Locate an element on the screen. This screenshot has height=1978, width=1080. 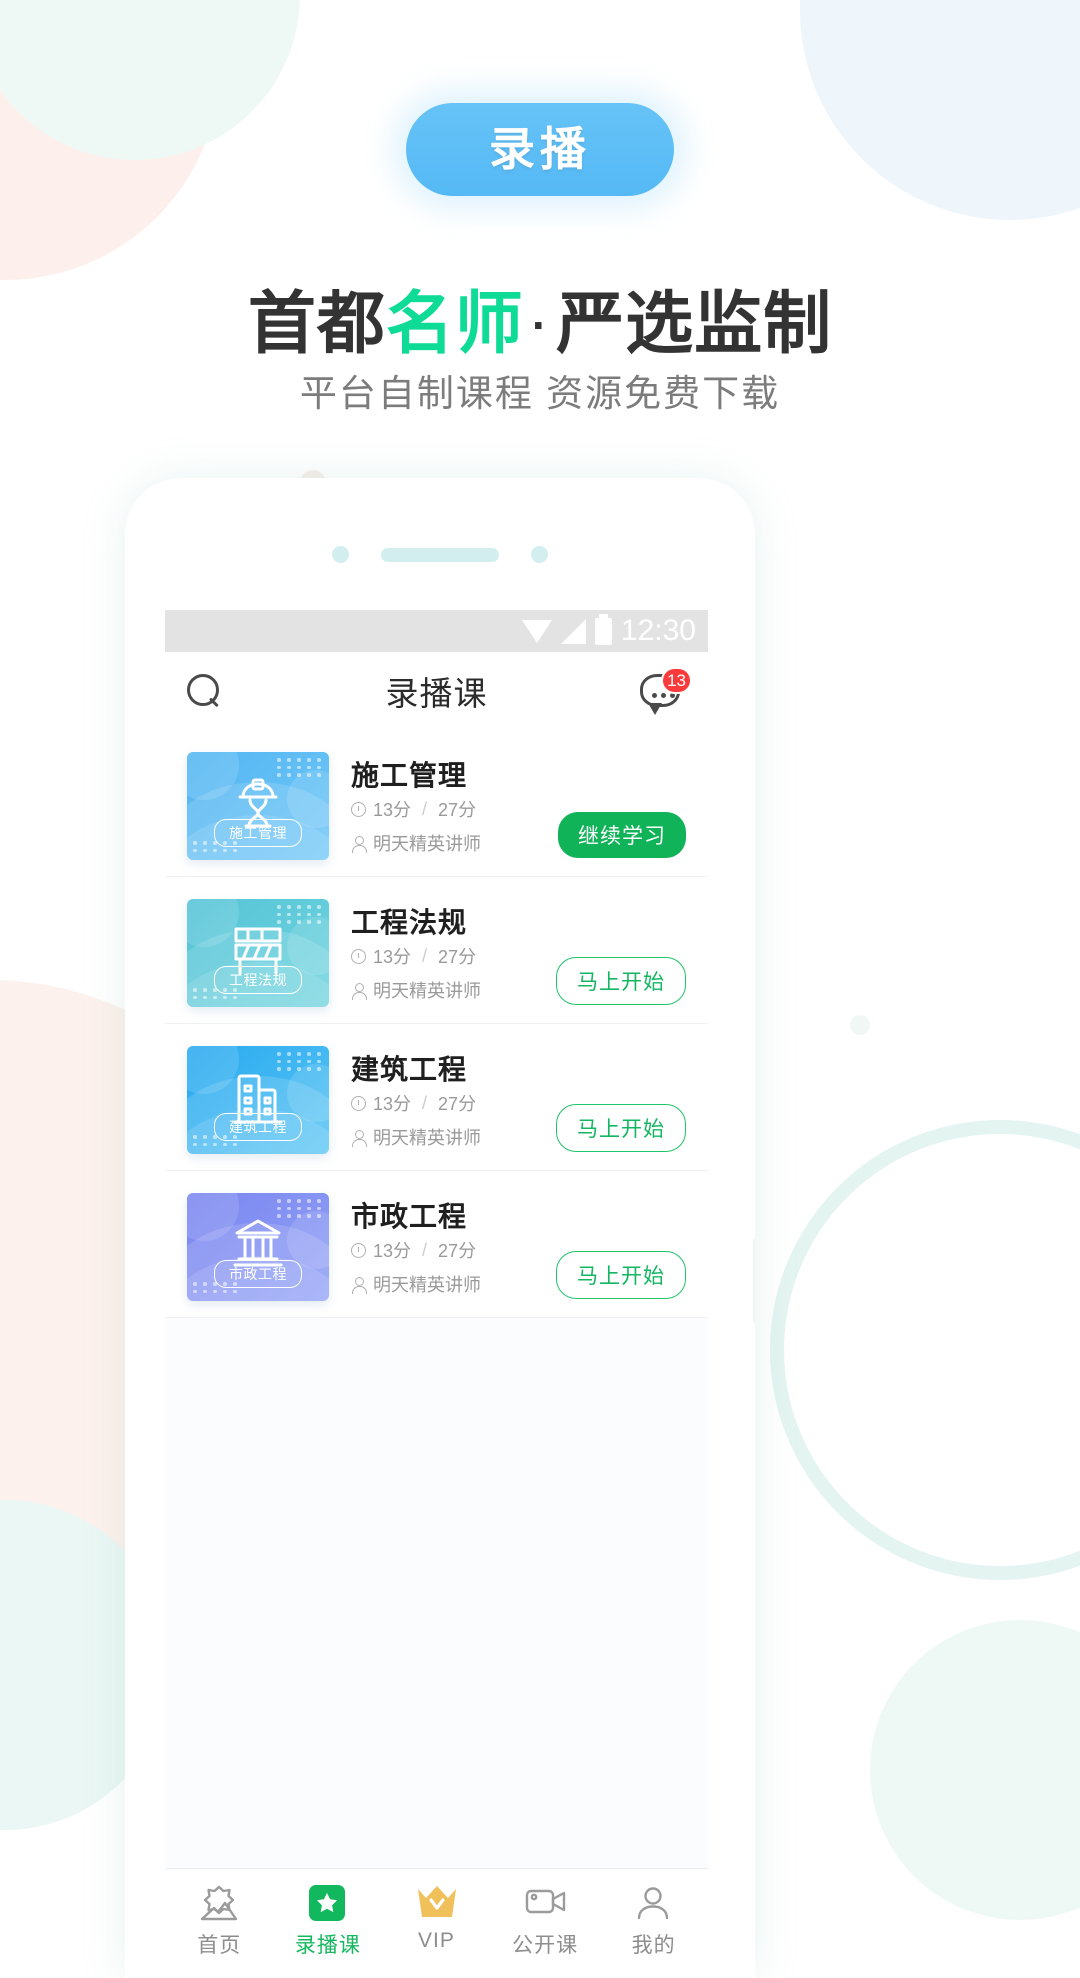
promo-badge: 录播 is located at coordinates (540, 149).